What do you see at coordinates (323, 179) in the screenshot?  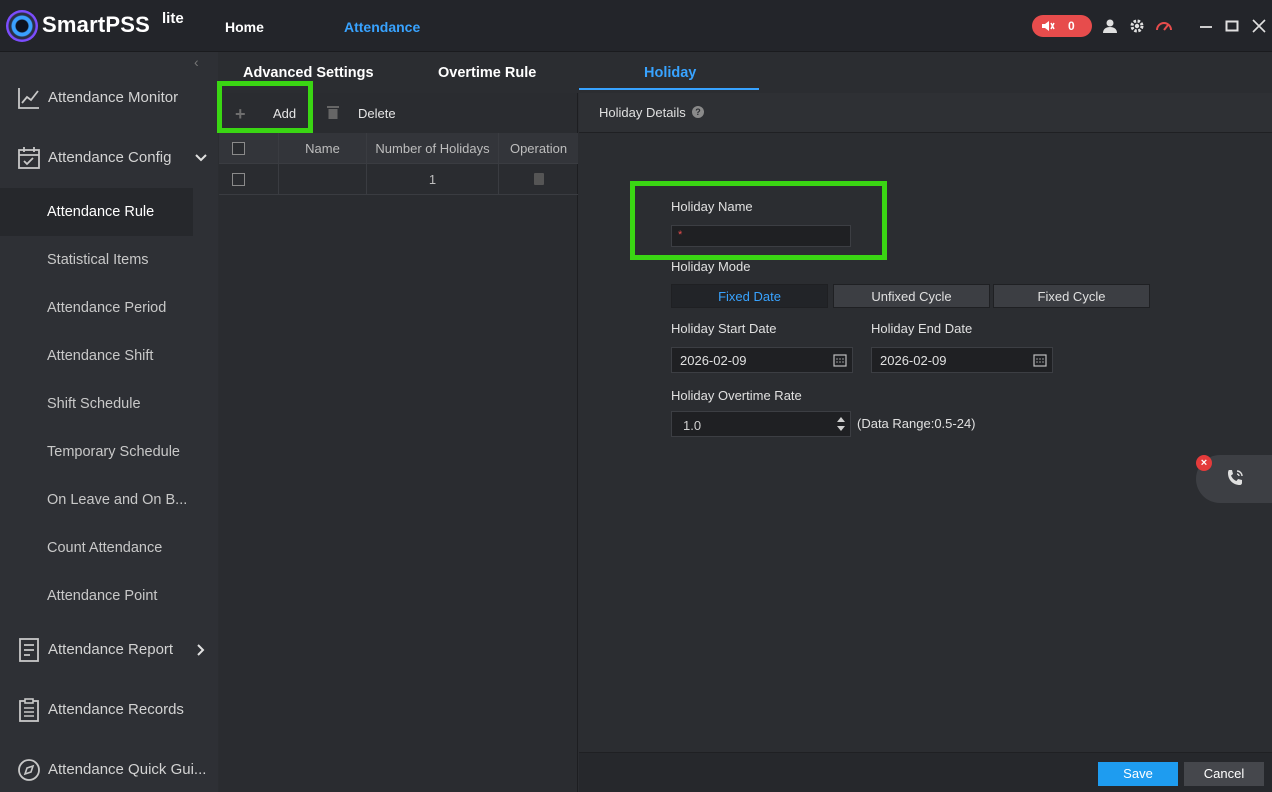 I see `row-name` at bounding box center [323, 179].